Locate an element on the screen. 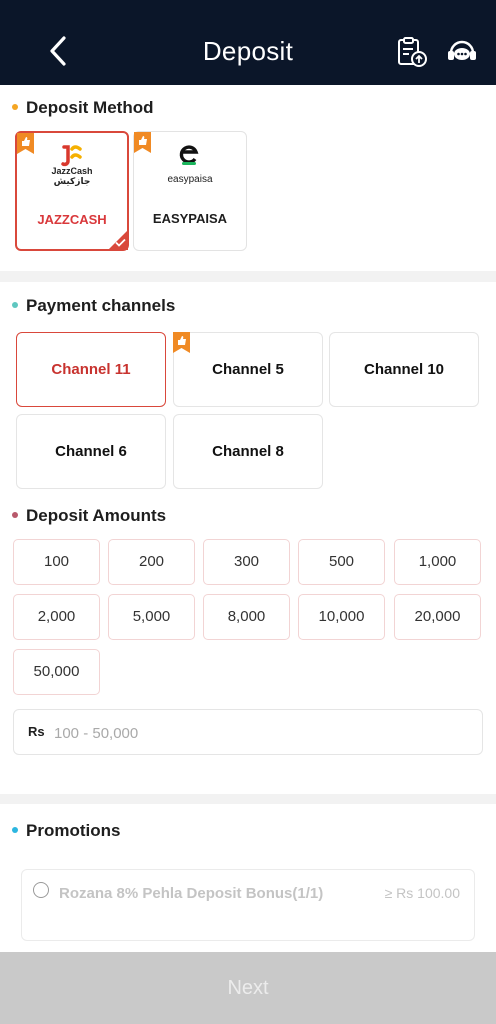 The height and width of the screenshot is (1024, 496). promotion-minimum: ≥ Rs 100.00 is located at coordinates (422, 893).